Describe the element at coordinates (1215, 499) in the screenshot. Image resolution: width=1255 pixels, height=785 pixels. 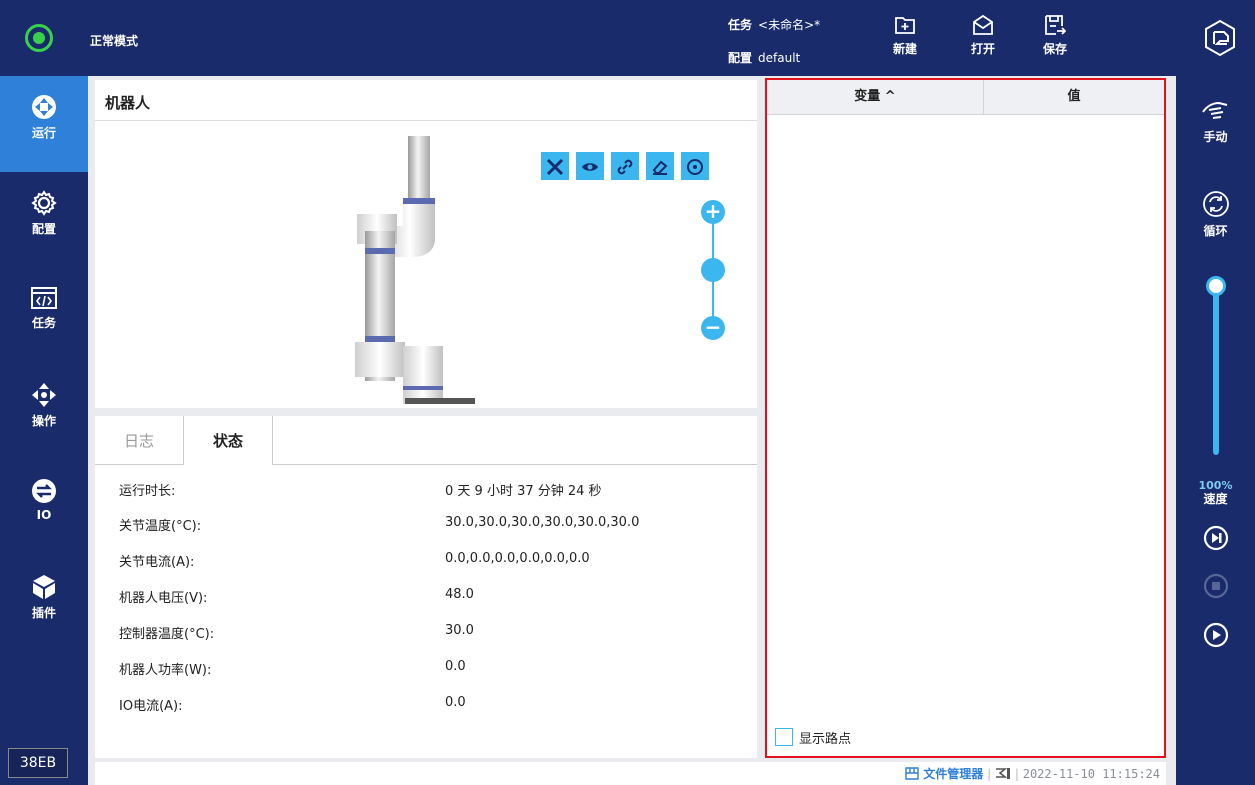
I see `speed-label: 速度` at that location.